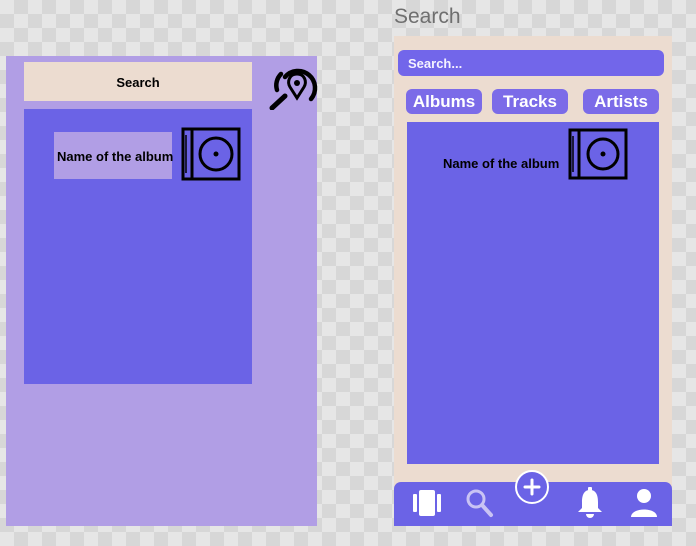 The width and height of the screenshot is (696, 546). I want to click on search-icon, so click(480, 503).